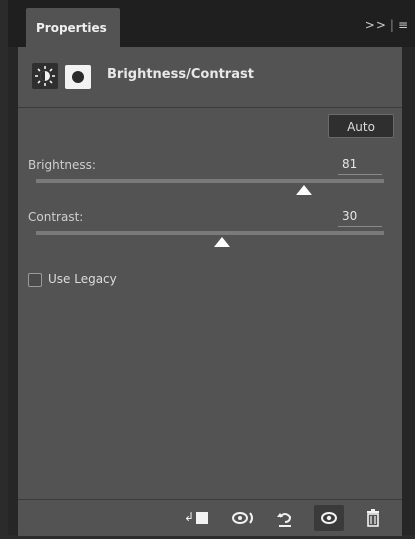  I want to click on visibility-eye-glyph, so click(329, 518).